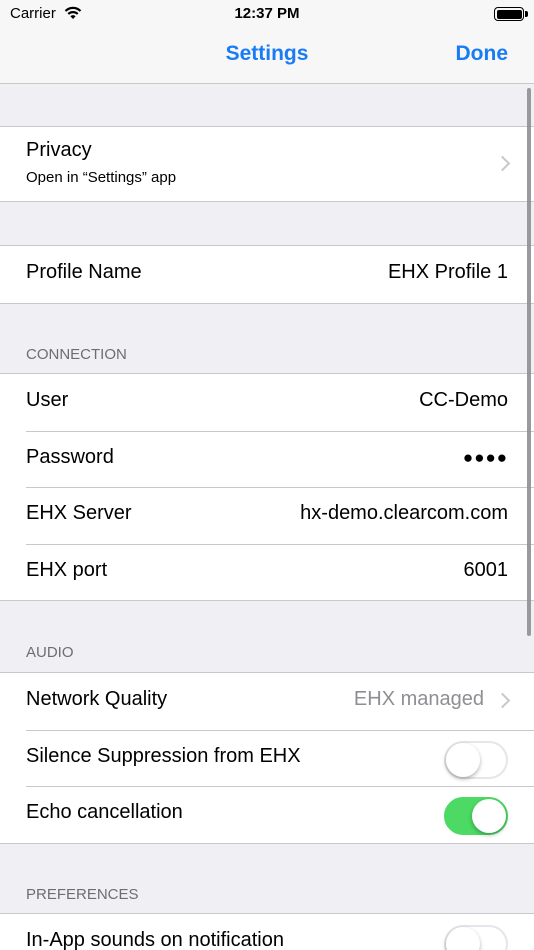 Image resolution: width=534 pixels, height=950 pixels. What do you see at coordinates (155, 939) in the screenshot?
I see `in-app-sounds-label: In-App sounds on notification` at bounding box center [155, 939].